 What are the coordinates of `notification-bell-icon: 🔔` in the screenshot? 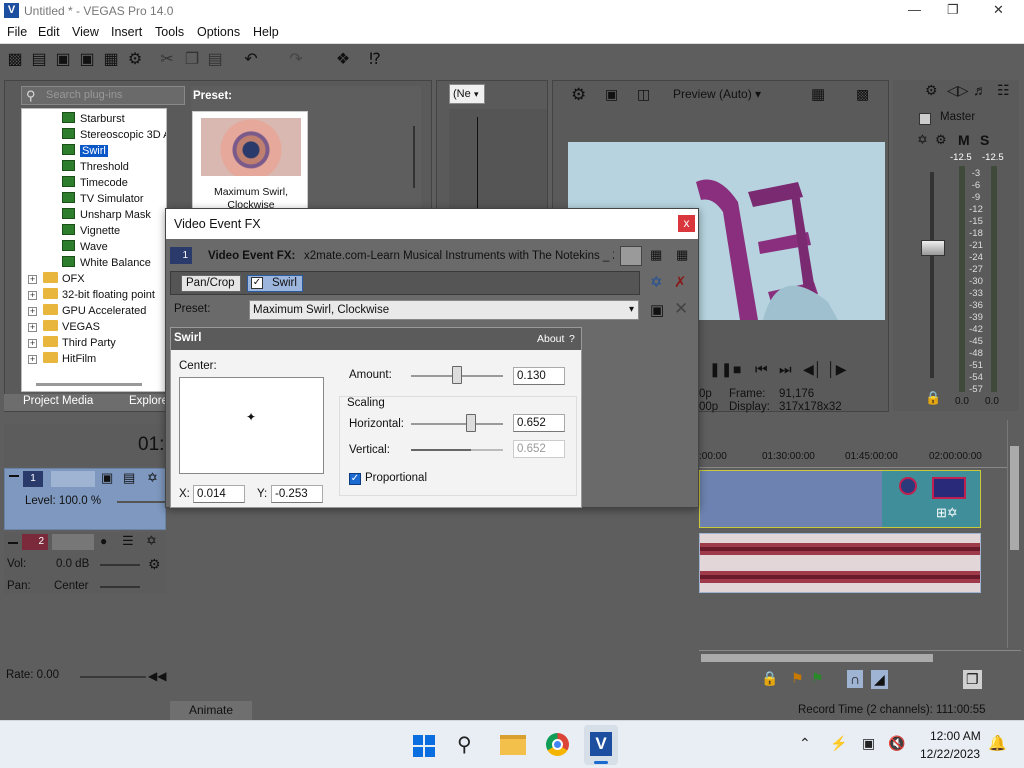 It's located at (997, 743).